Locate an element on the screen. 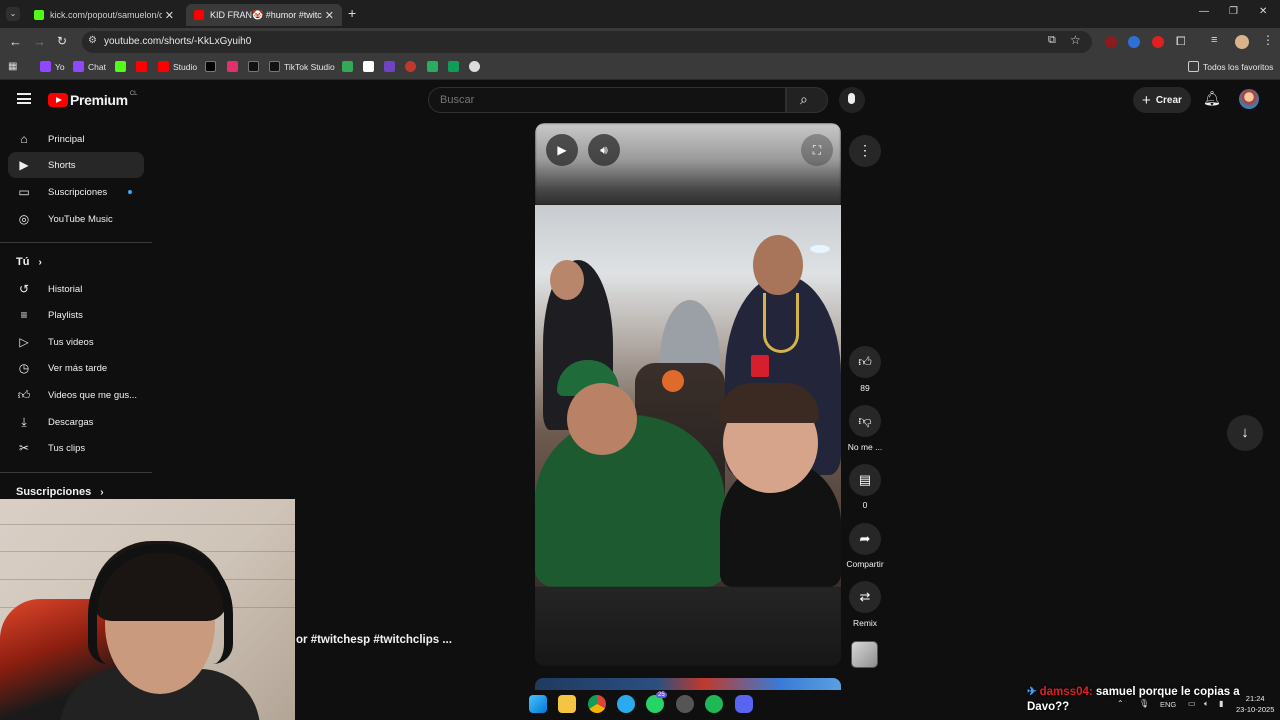  next-short-button: ↓ is located at coordinates (1245, 433).